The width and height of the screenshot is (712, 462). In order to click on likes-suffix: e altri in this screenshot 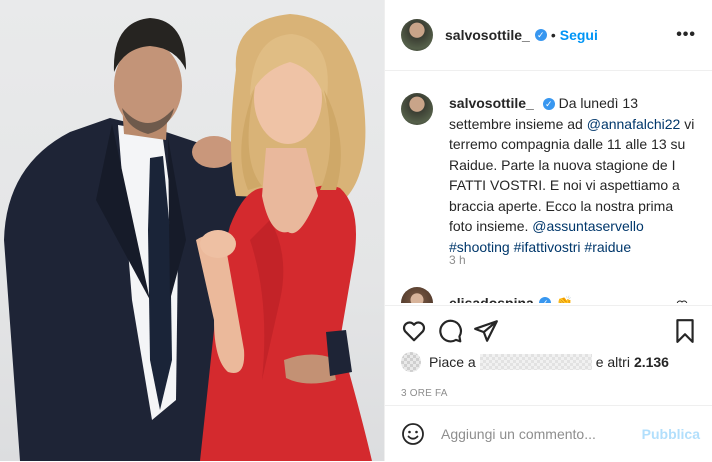, I will do `click(612, 362)`.